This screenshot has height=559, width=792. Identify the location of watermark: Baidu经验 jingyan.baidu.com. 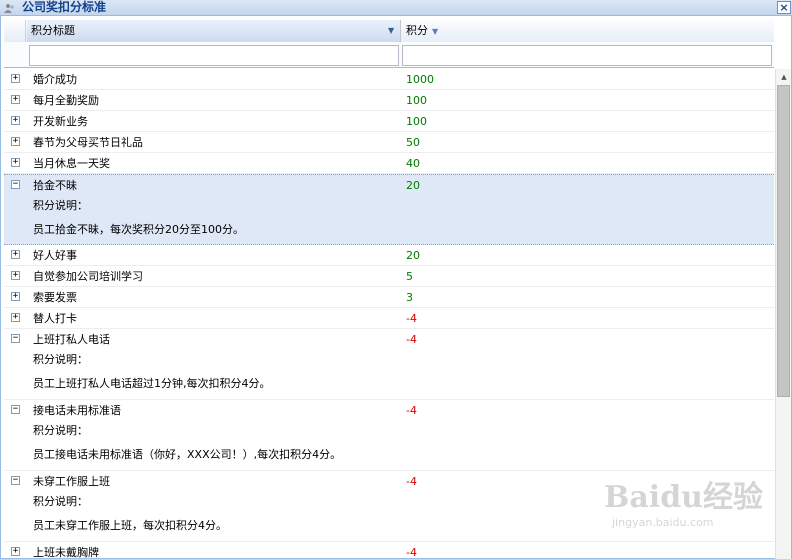
(684, 505).